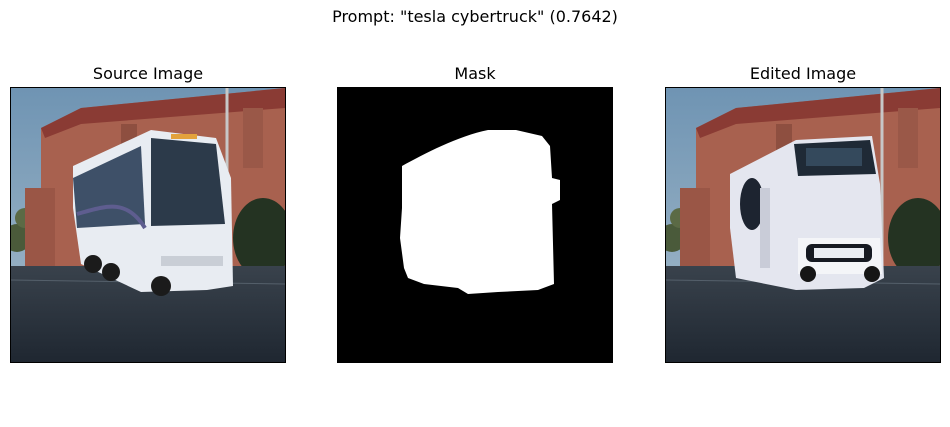  I want to click on source-image-title: Source Image, so click(148, 73).